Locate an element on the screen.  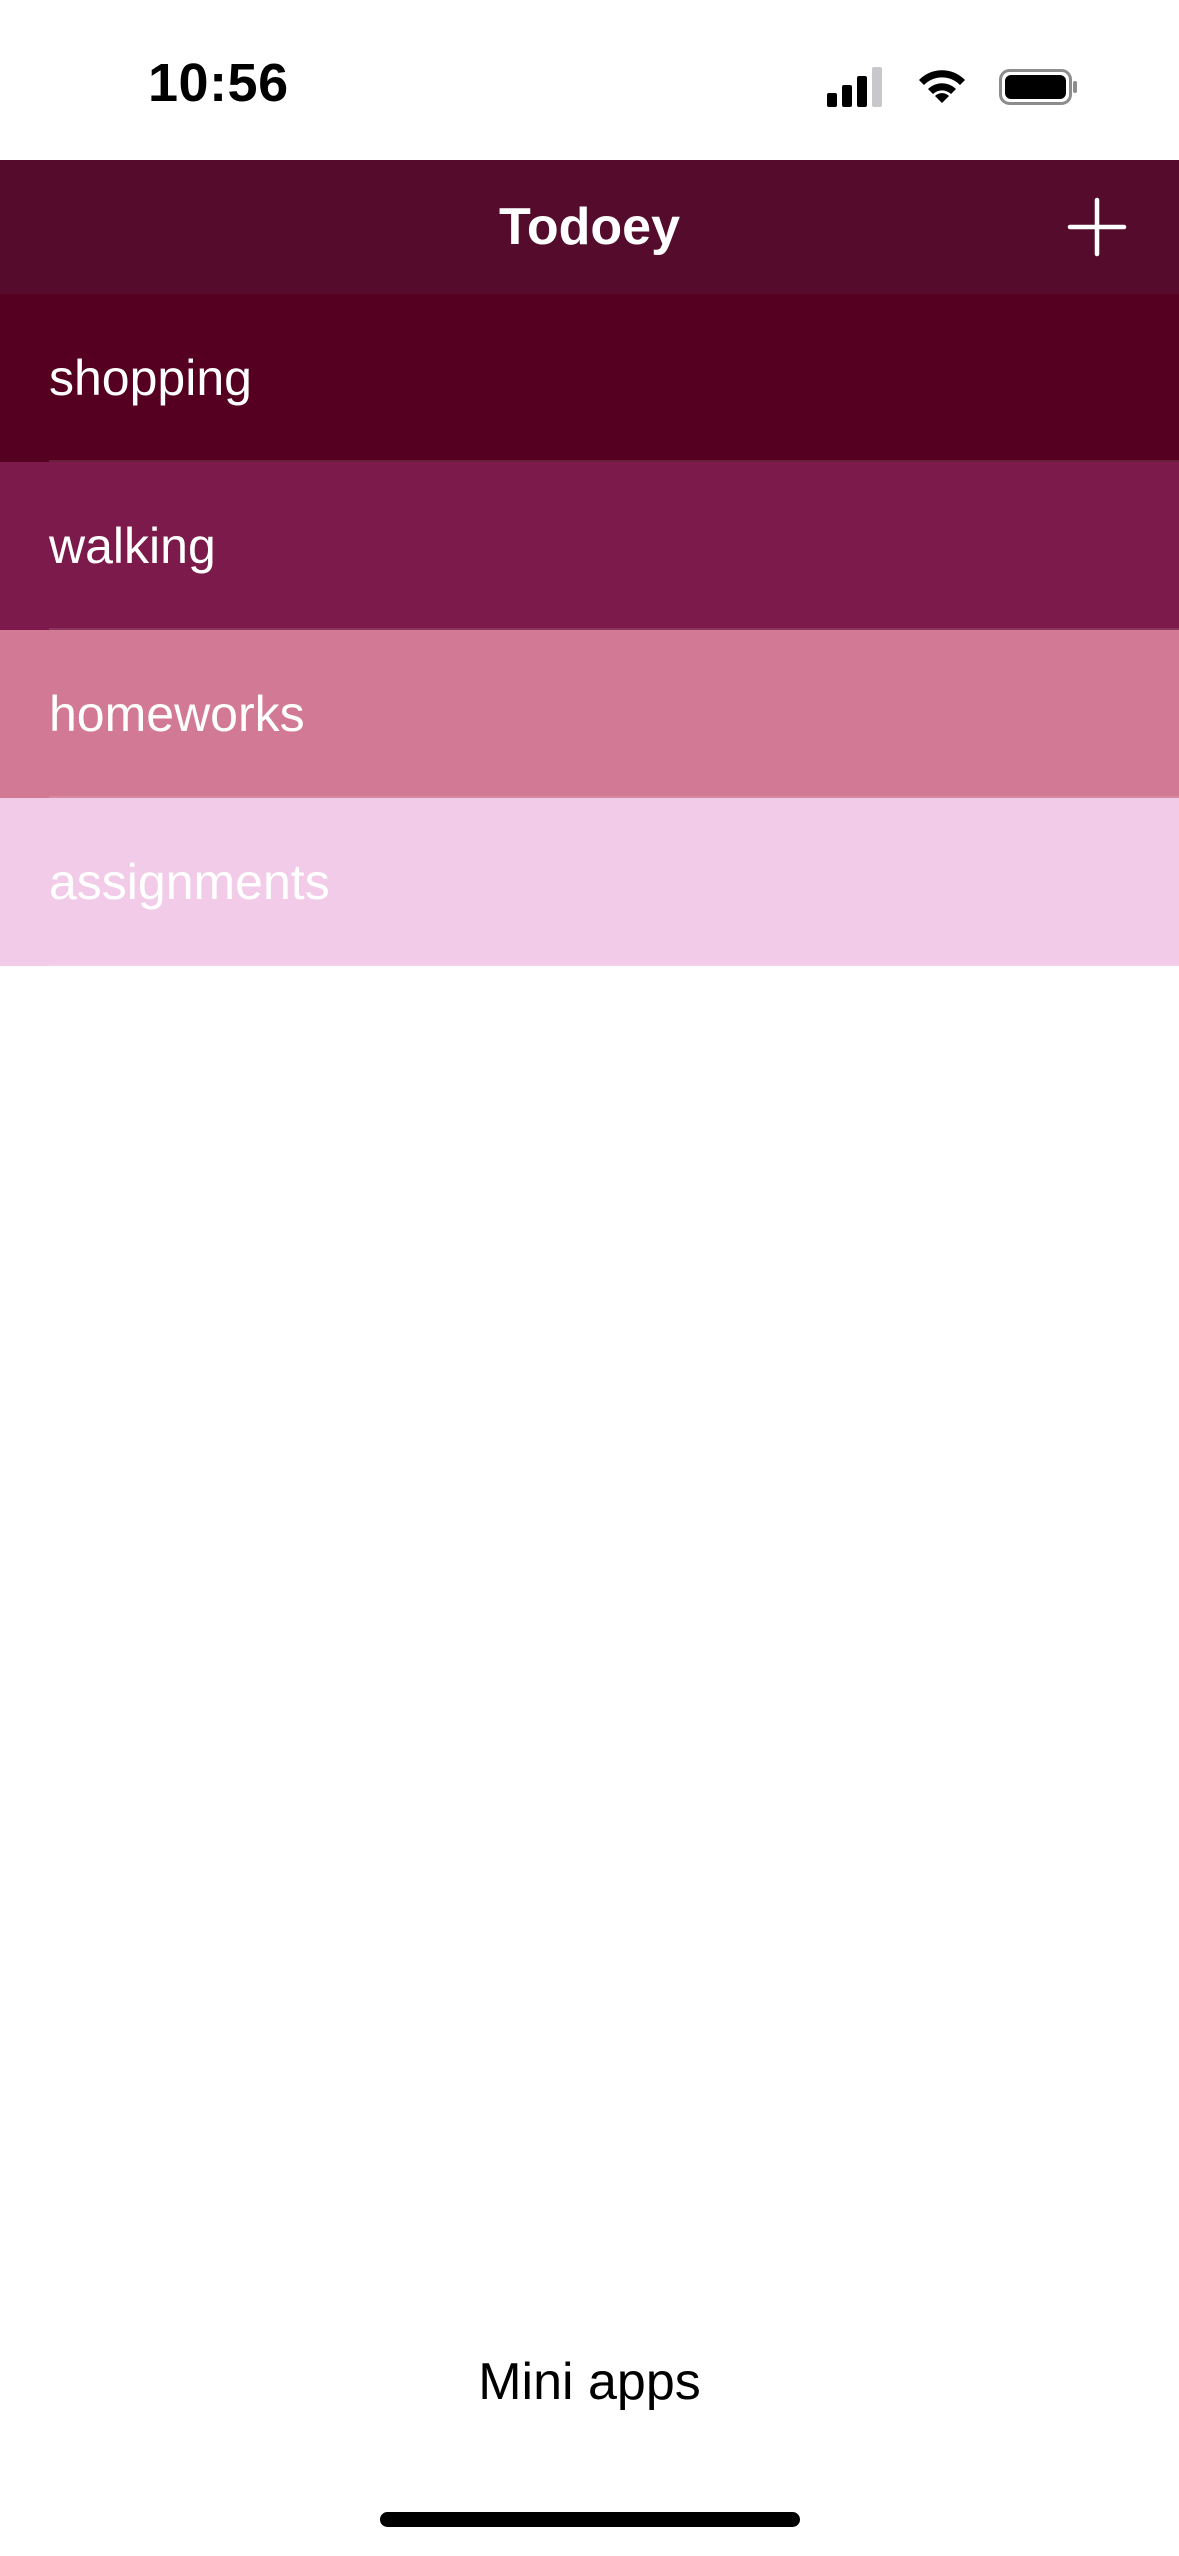
battery-icon is located at coordinates (1039, 87).